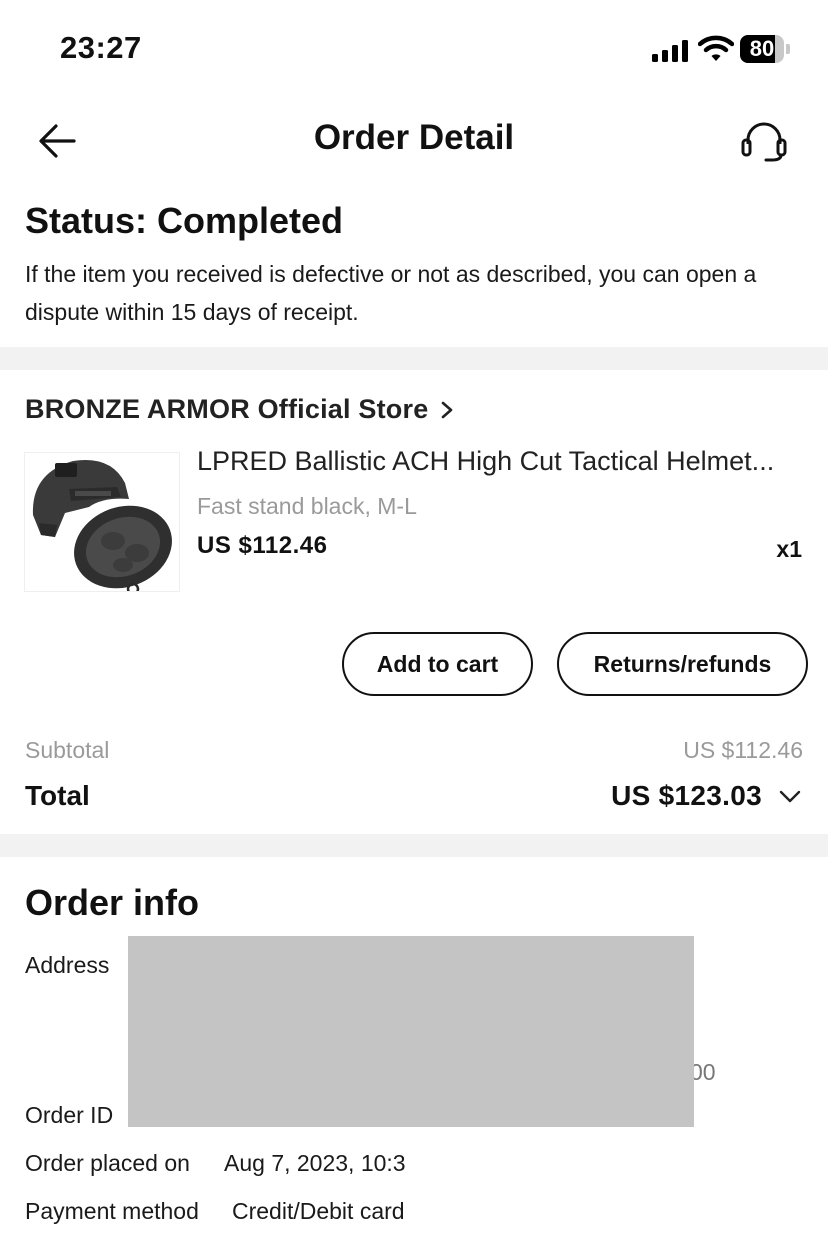 Image resolution: width=828 pixels, height=1248 pixels. I want to click on product-price: US $112.46, so click(262, 545).